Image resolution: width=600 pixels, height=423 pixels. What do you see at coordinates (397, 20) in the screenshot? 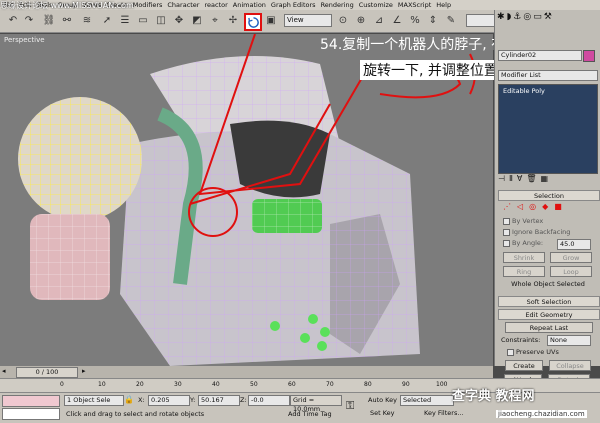
I see `angle-snap-icon: ∠` at bounding box center [397, 20].